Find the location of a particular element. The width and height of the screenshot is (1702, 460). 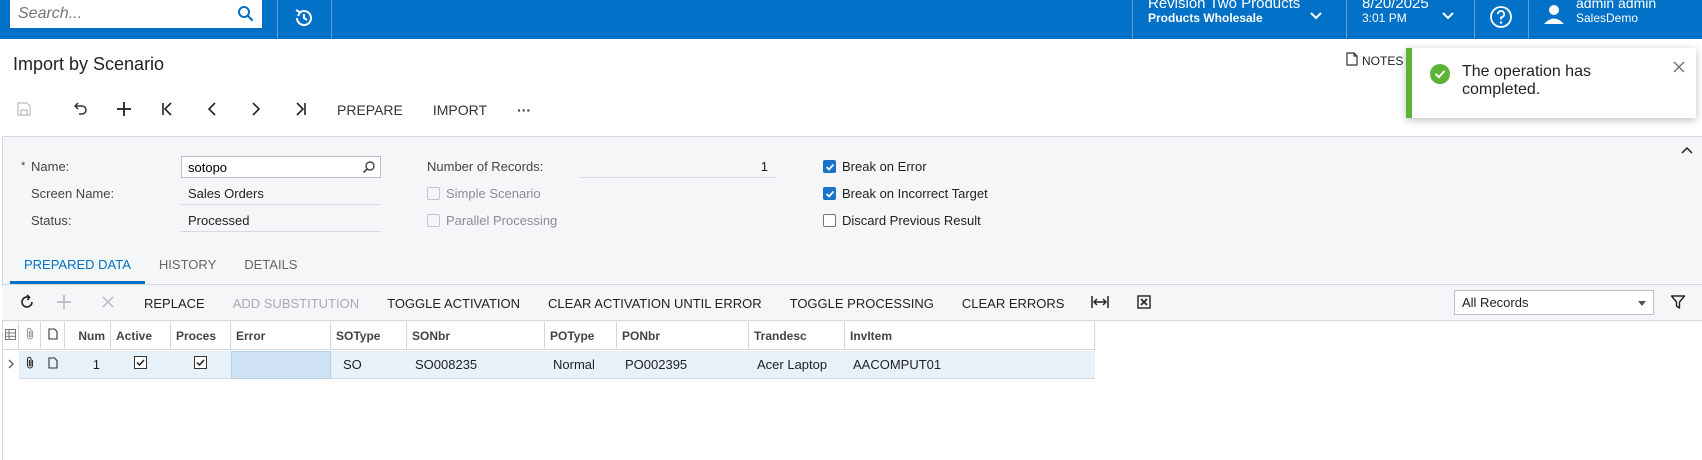

status-label: Status: is located at coordinates (51, 220).